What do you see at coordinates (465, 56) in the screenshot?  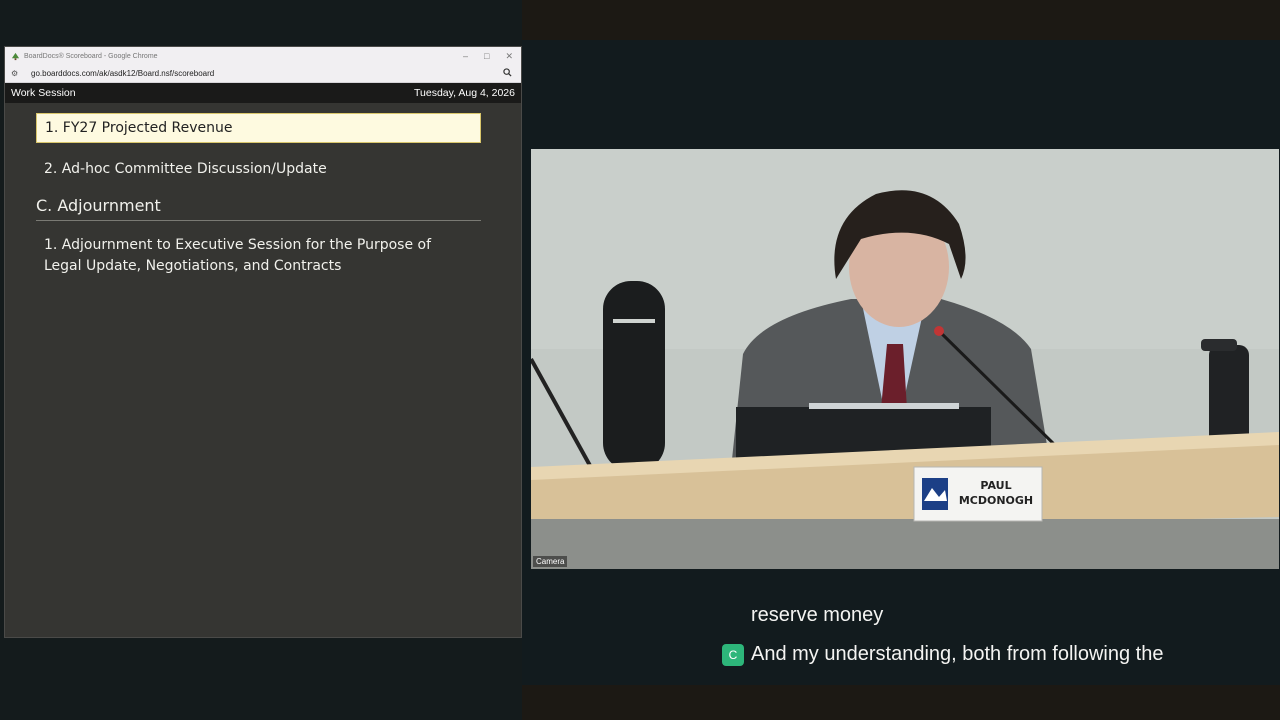 I see `minimize-icon: –` at bounding box center [465, 56].